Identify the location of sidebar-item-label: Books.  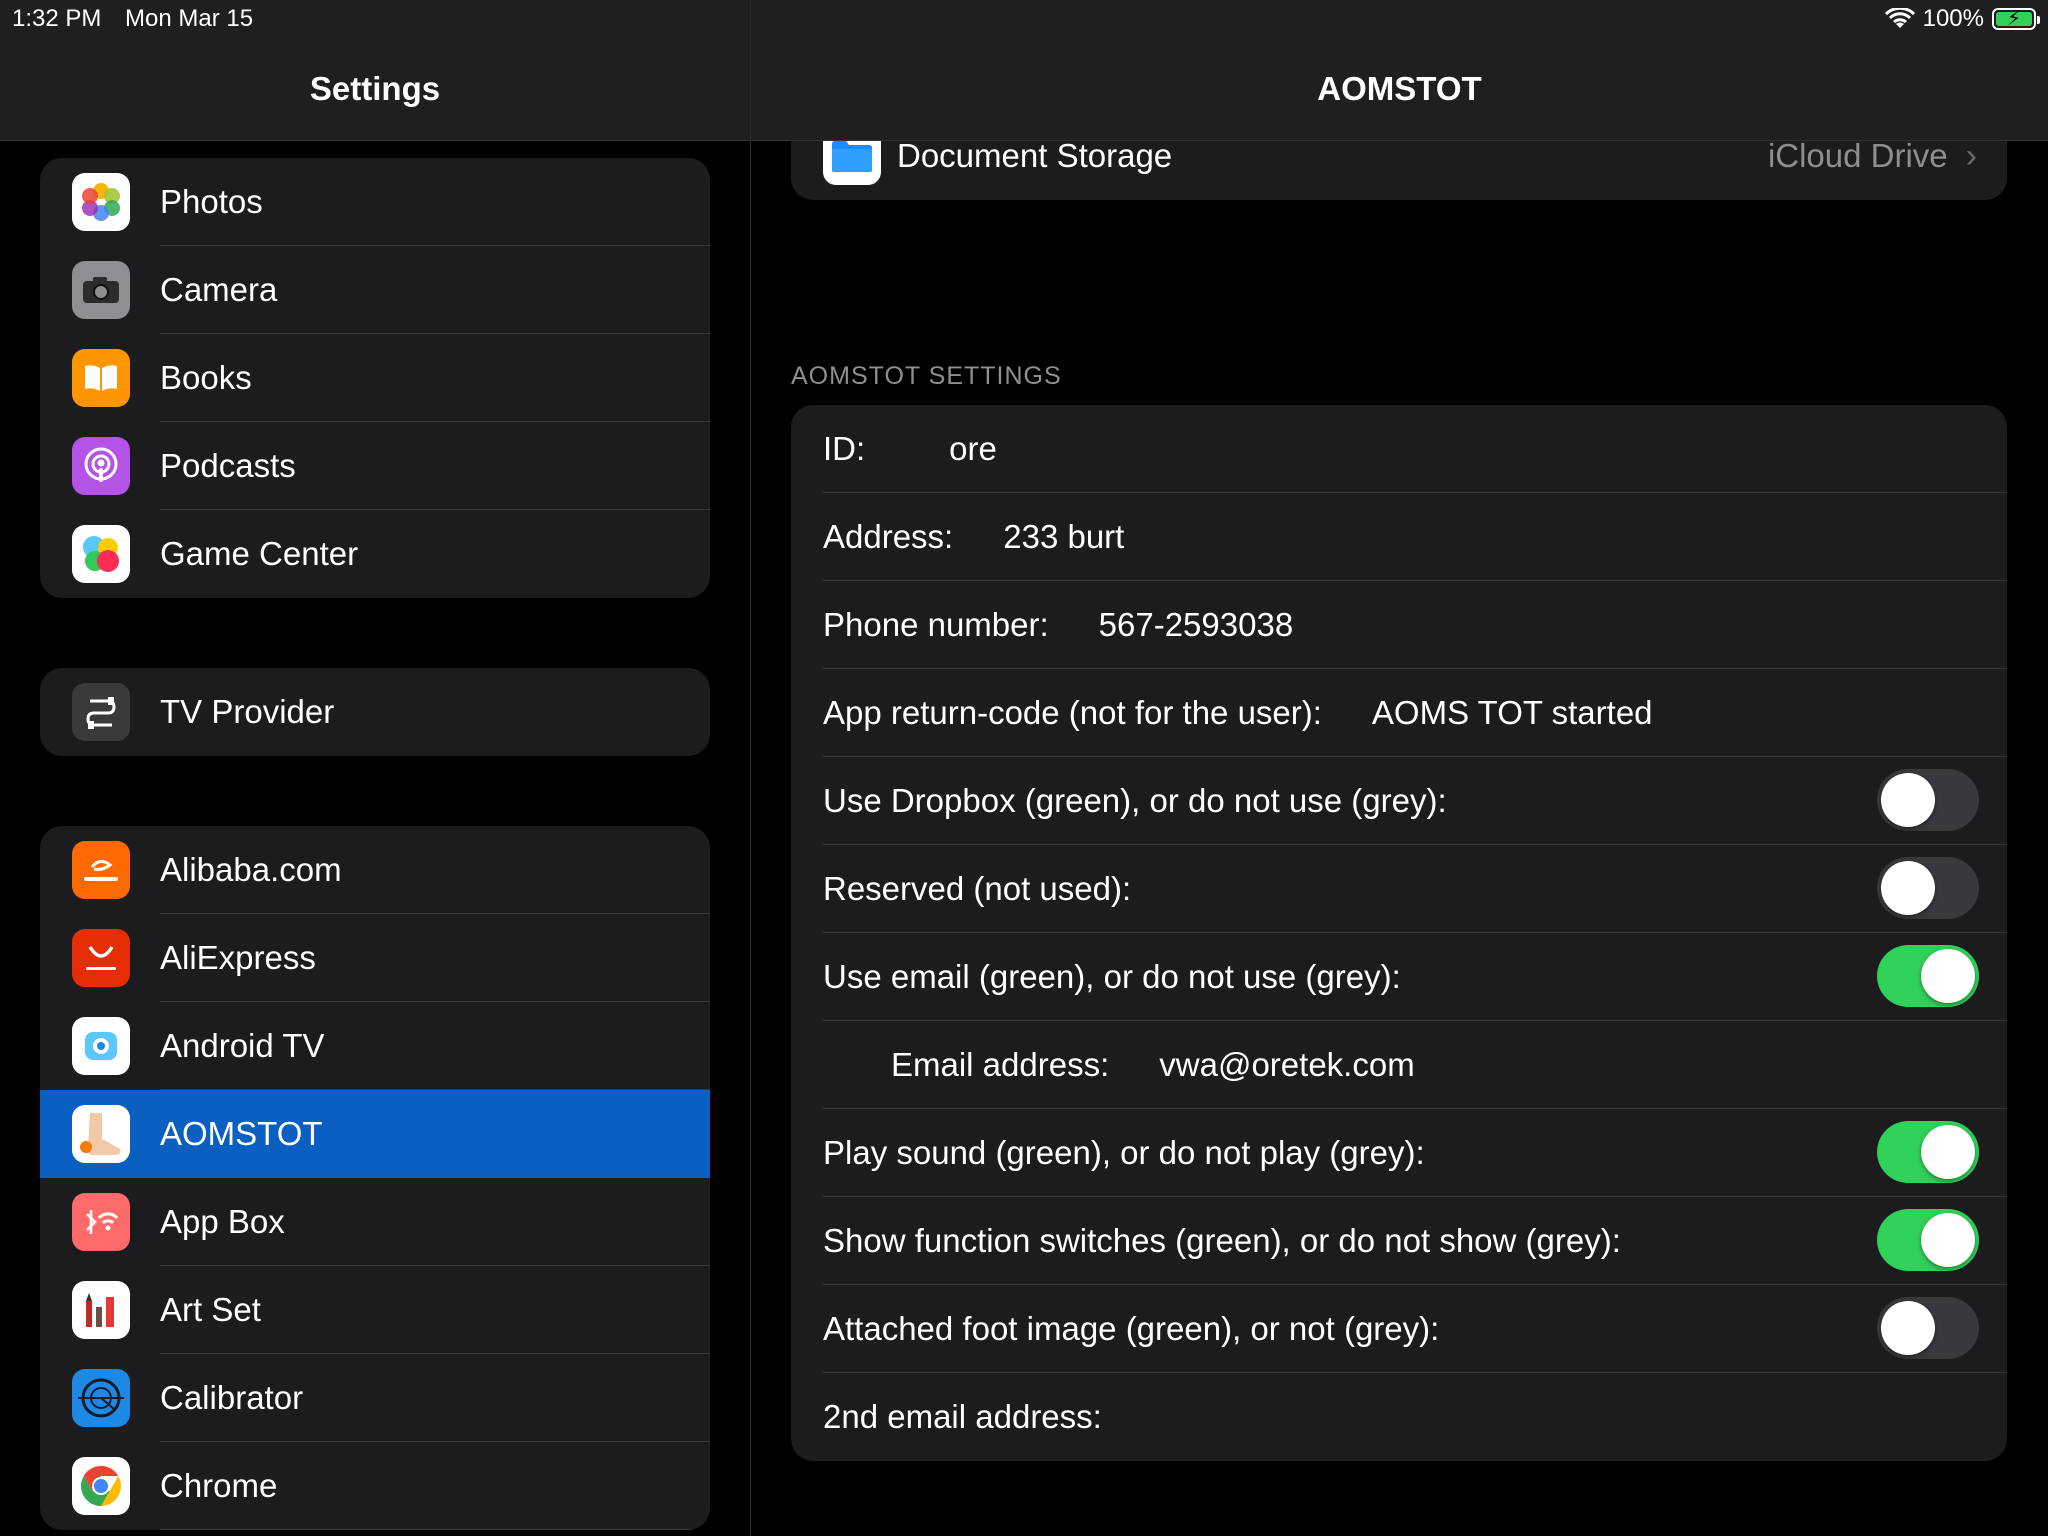
(206, 377).